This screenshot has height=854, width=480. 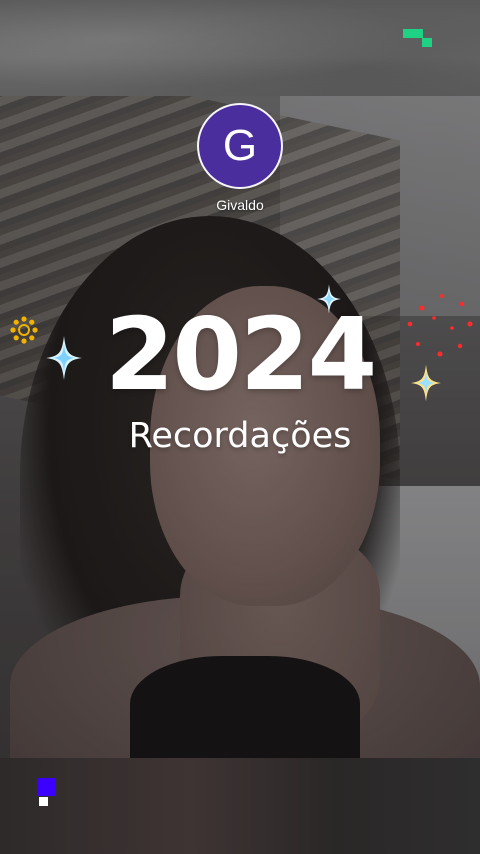 What do you see at coordinates (440, 325) in the screenshot?
I see `red-confetti-icon` at bounding box center [440, 325].